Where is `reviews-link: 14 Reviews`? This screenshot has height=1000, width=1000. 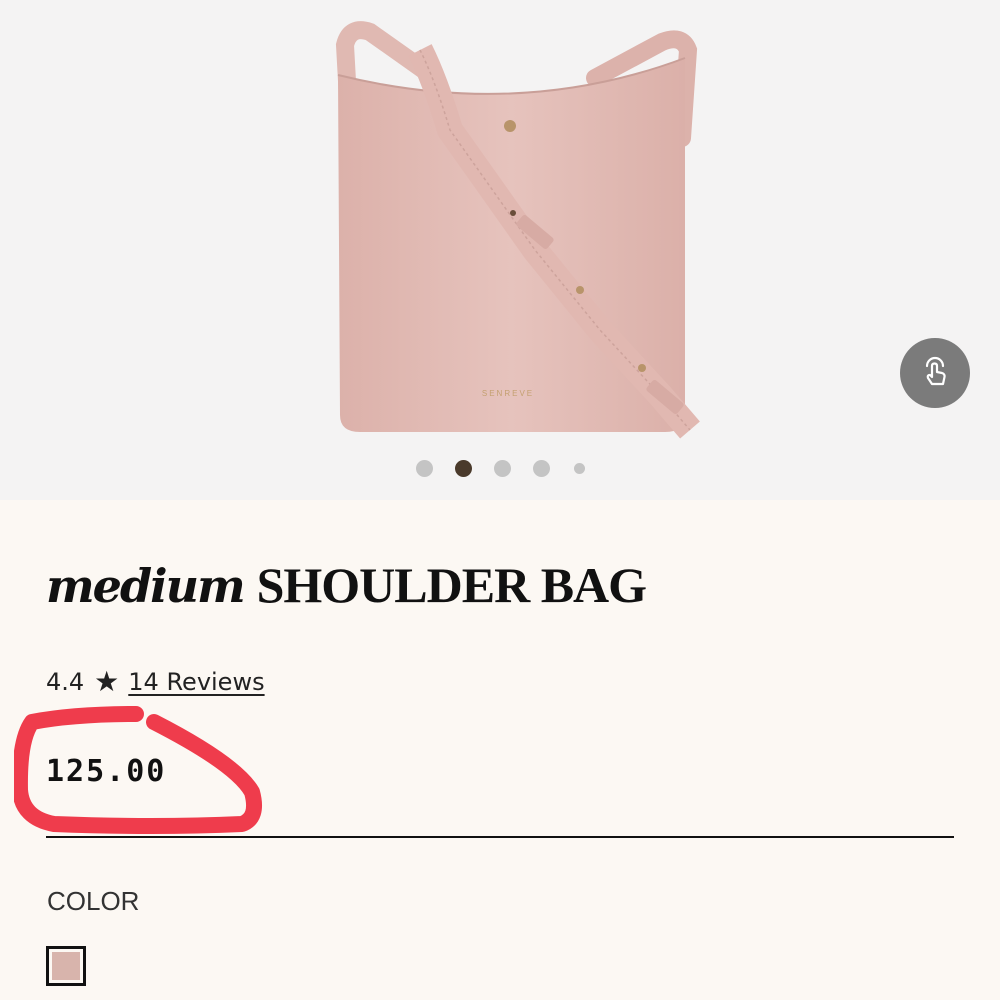 reviews-link: 14 Reviews is located at coordinates (196, 682).